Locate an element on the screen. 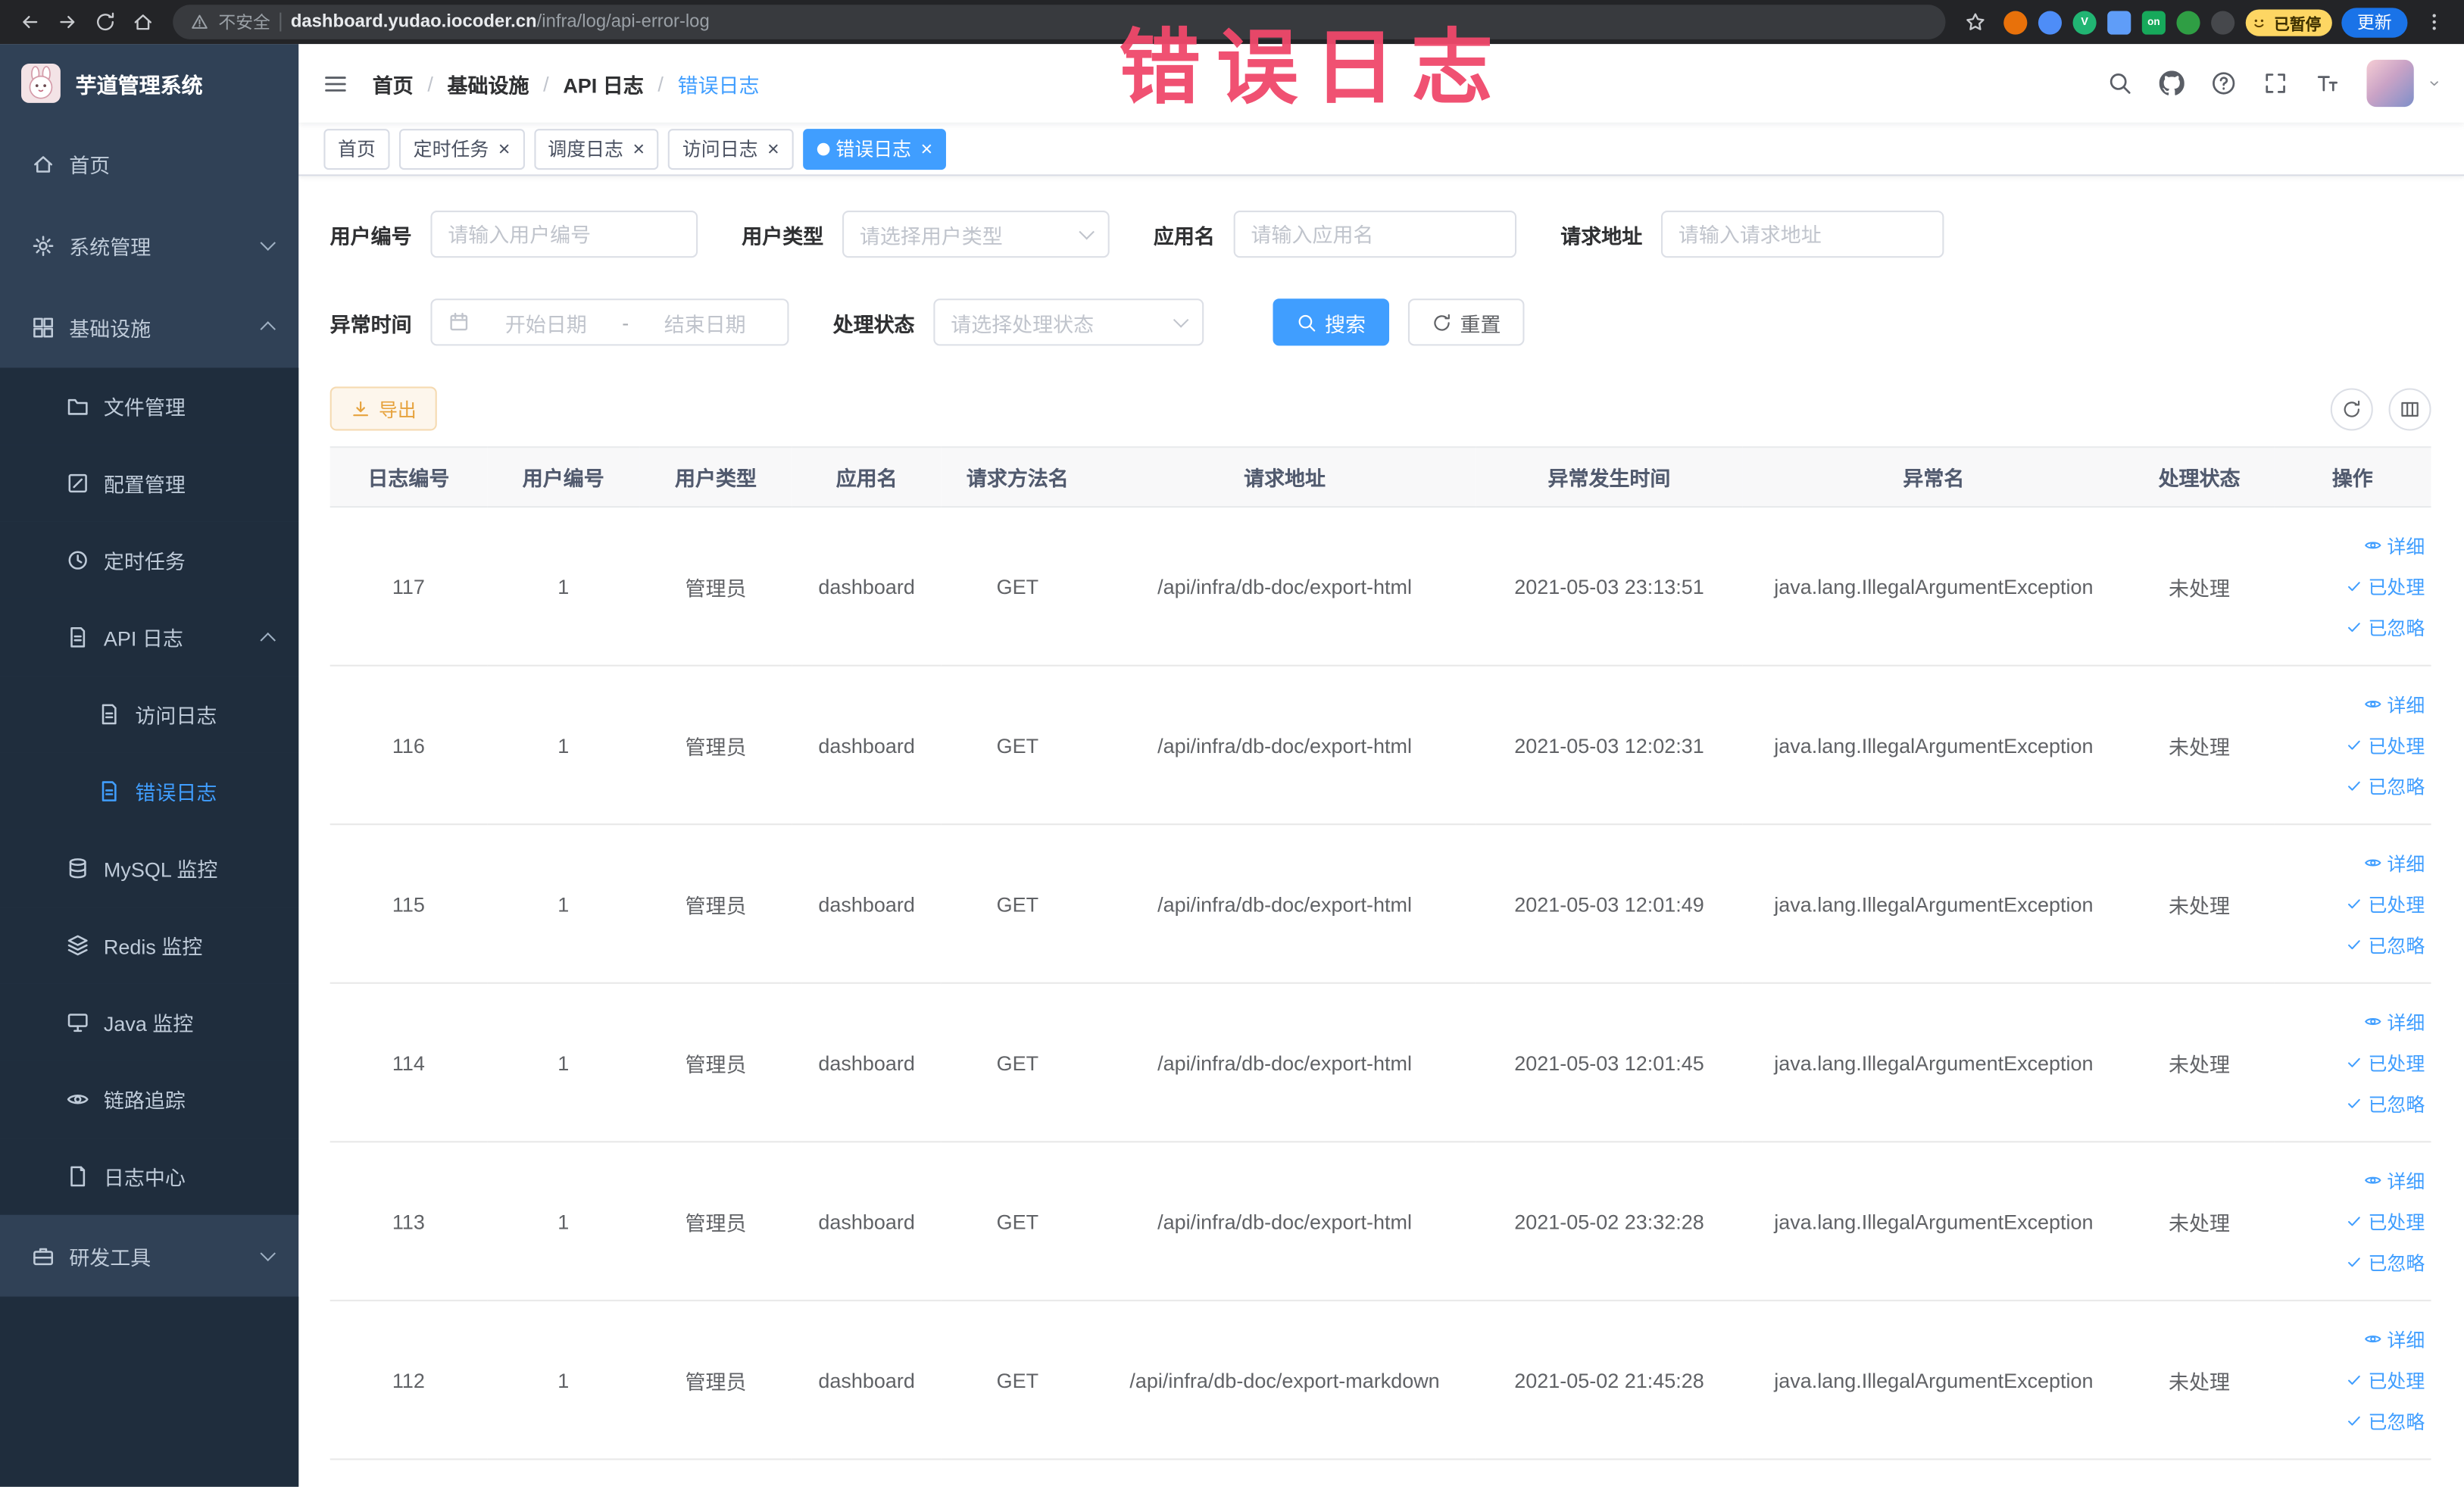 The width and height of the screenshot is (2464, 1487). sidebar-item: 研发工具 is located at coordinates (149, 1256).